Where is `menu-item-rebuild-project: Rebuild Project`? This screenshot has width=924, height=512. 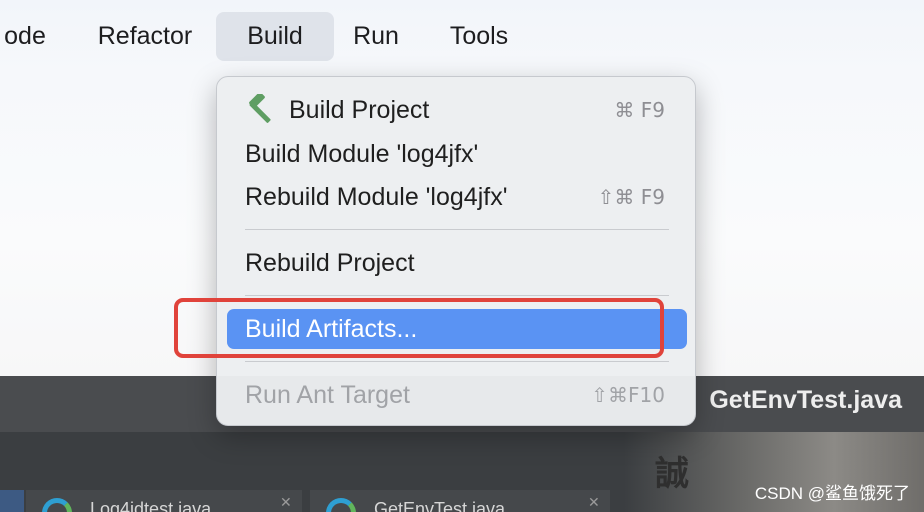
menu-item-rebuild-project: Rebuild Project is located at coordinates (457, 263).